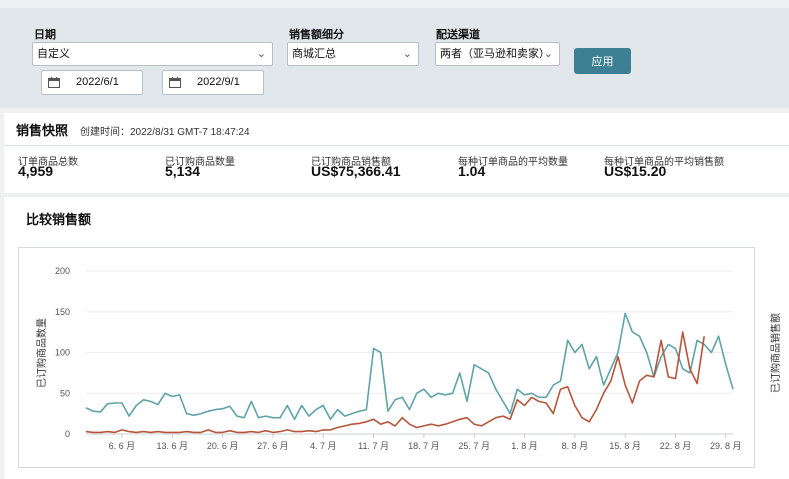 This screenshot has width=789, height=479. I want to click on snapshot-created-time: 创建时间：2022/8/31 GMT-7 18:47:24, so click(165, 132).